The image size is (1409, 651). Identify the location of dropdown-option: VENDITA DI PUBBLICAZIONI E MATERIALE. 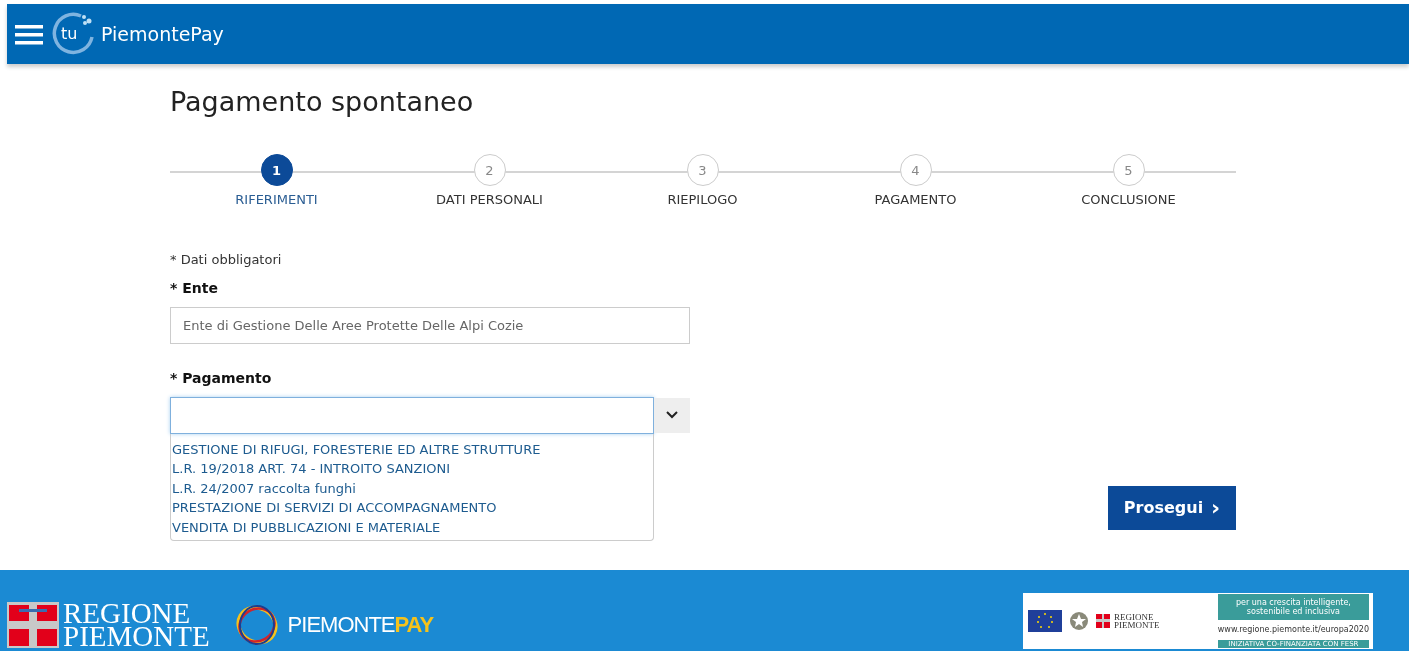
(412, 527).